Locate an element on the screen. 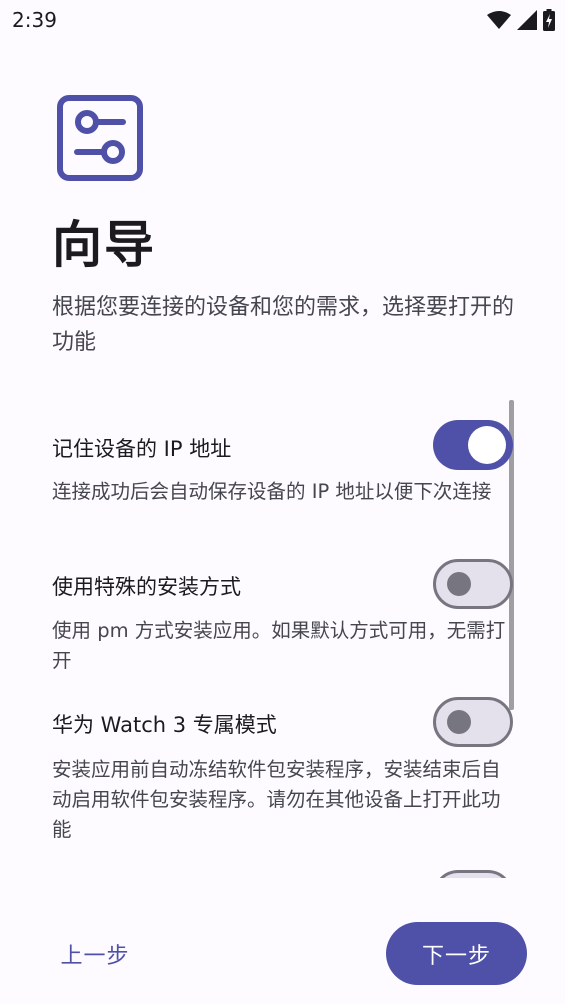 The width and height of the screenshot is (565, 1004). setting-description: 使用 pm 方式安装应用。如果默认方式可用，无需打开 is located at coordinates (279, 645).